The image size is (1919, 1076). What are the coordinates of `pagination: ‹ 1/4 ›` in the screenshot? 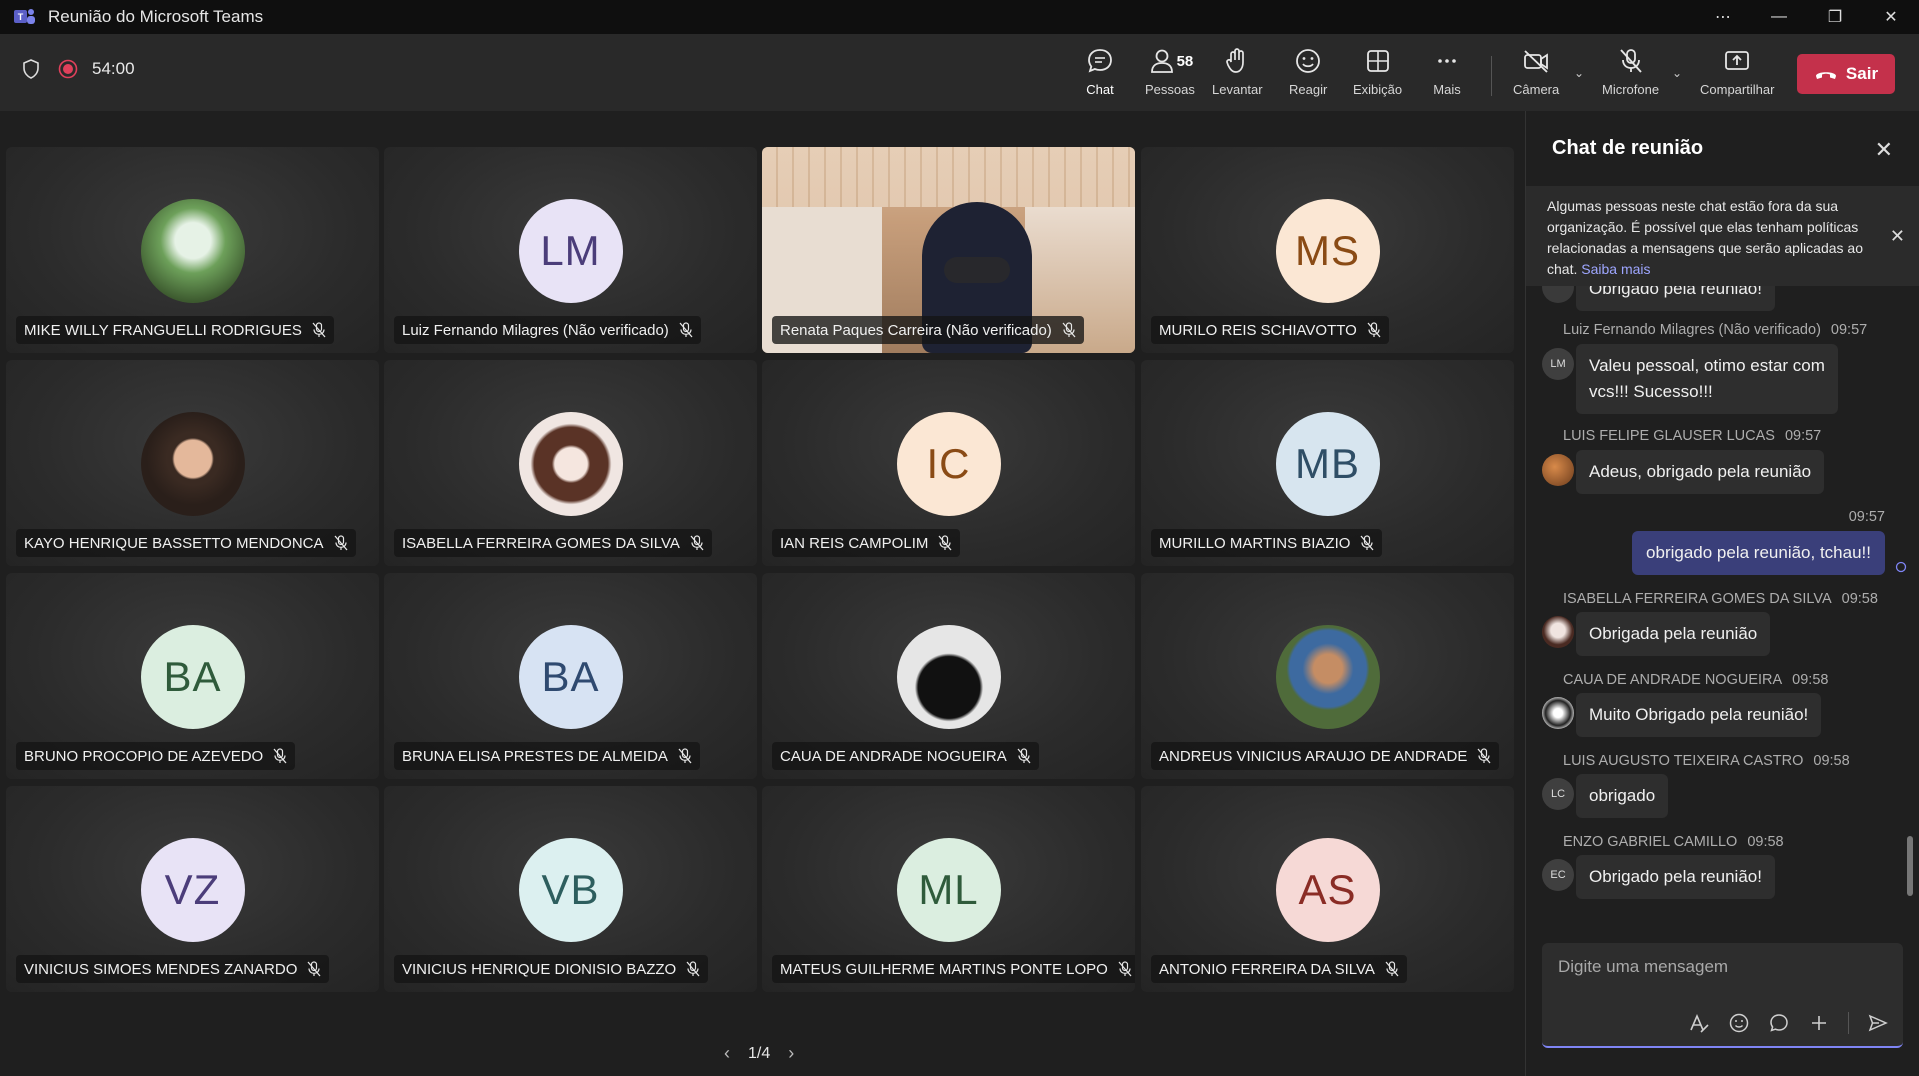 It's located at (759, 1053).